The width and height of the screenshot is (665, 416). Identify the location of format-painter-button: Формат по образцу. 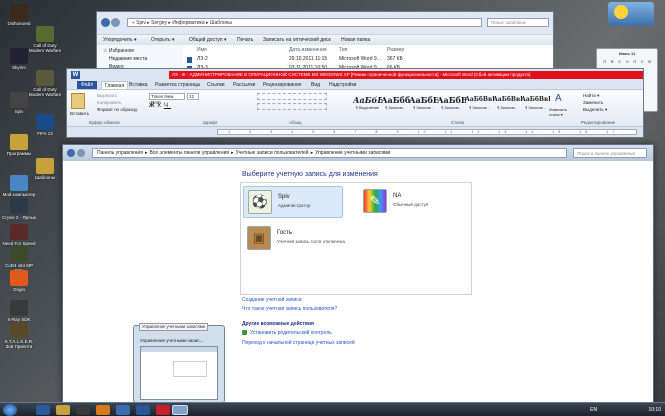
(117, 109).